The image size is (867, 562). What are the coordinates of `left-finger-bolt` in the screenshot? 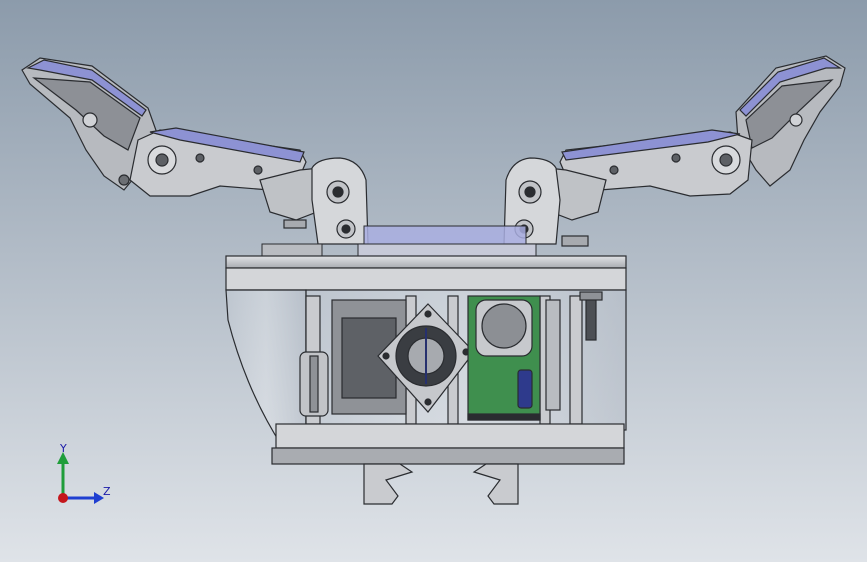 It's located at (124, 180).